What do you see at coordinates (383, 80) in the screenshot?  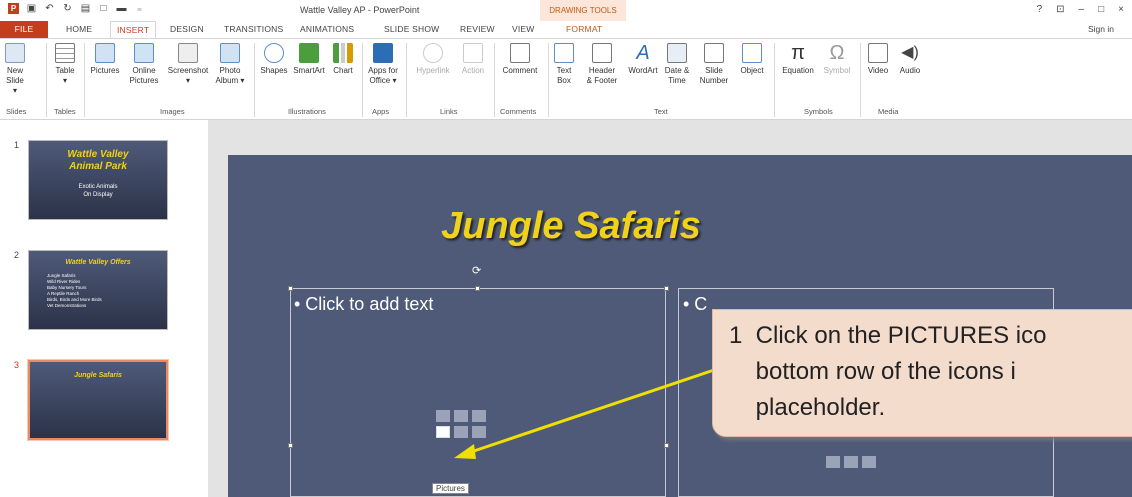 I see `apps-label-2: Office ▾` at bounding box center [383, 80].